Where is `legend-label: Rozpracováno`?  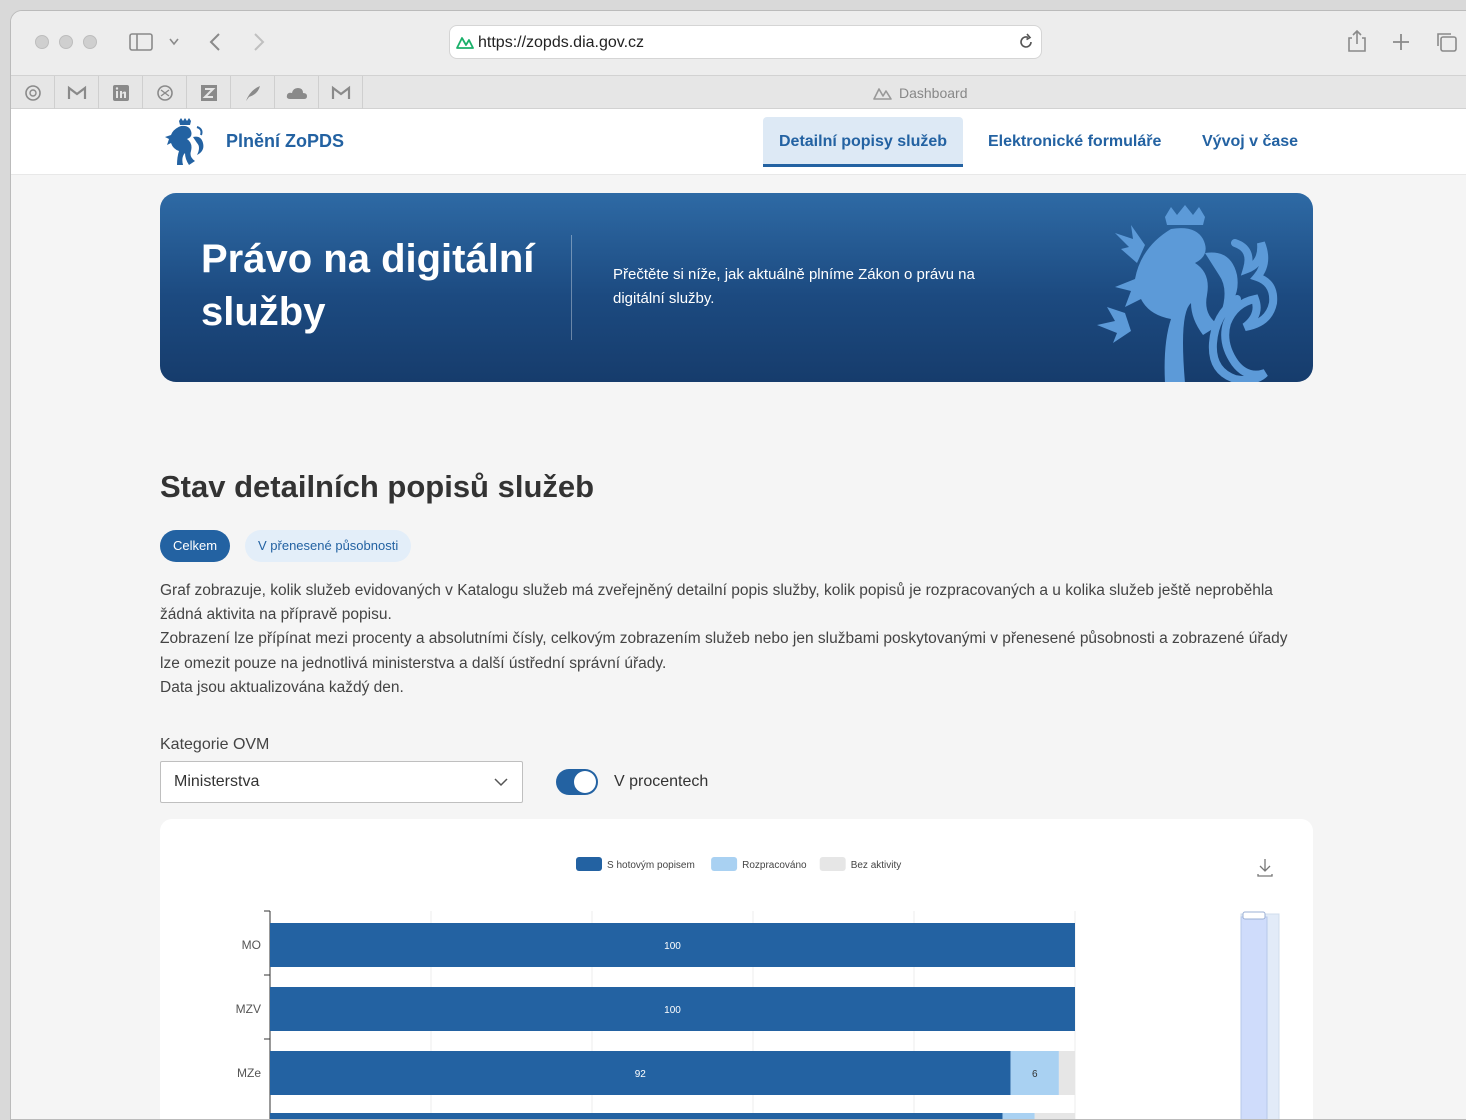 legend-label: Rozpracováno is located at coordinates (774, 865).